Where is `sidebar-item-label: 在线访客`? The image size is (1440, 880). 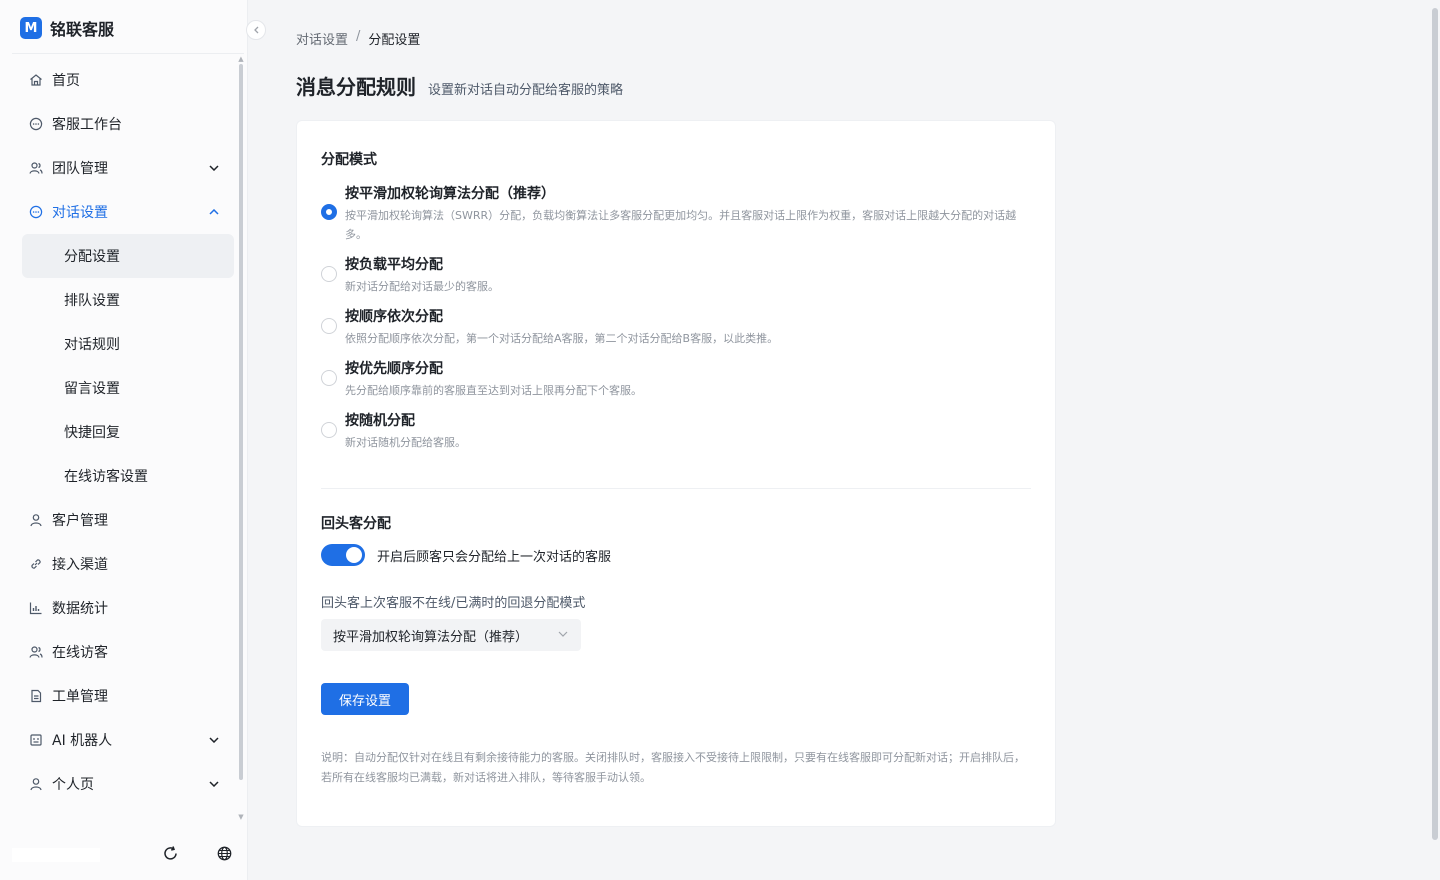
sidebar-item-label: 在线访客 is located at coordinates (80, 653).